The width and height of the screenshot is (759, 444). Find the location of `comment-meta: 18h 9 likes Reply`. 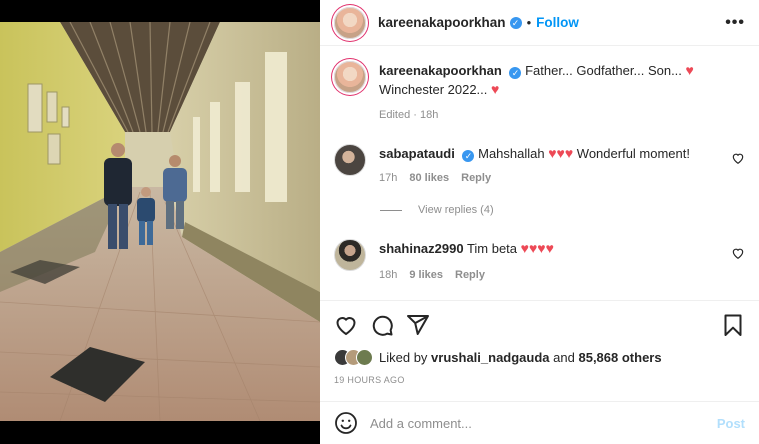

comment-meta: 18h 9 likes Reply is located at coordinates (432, 275).